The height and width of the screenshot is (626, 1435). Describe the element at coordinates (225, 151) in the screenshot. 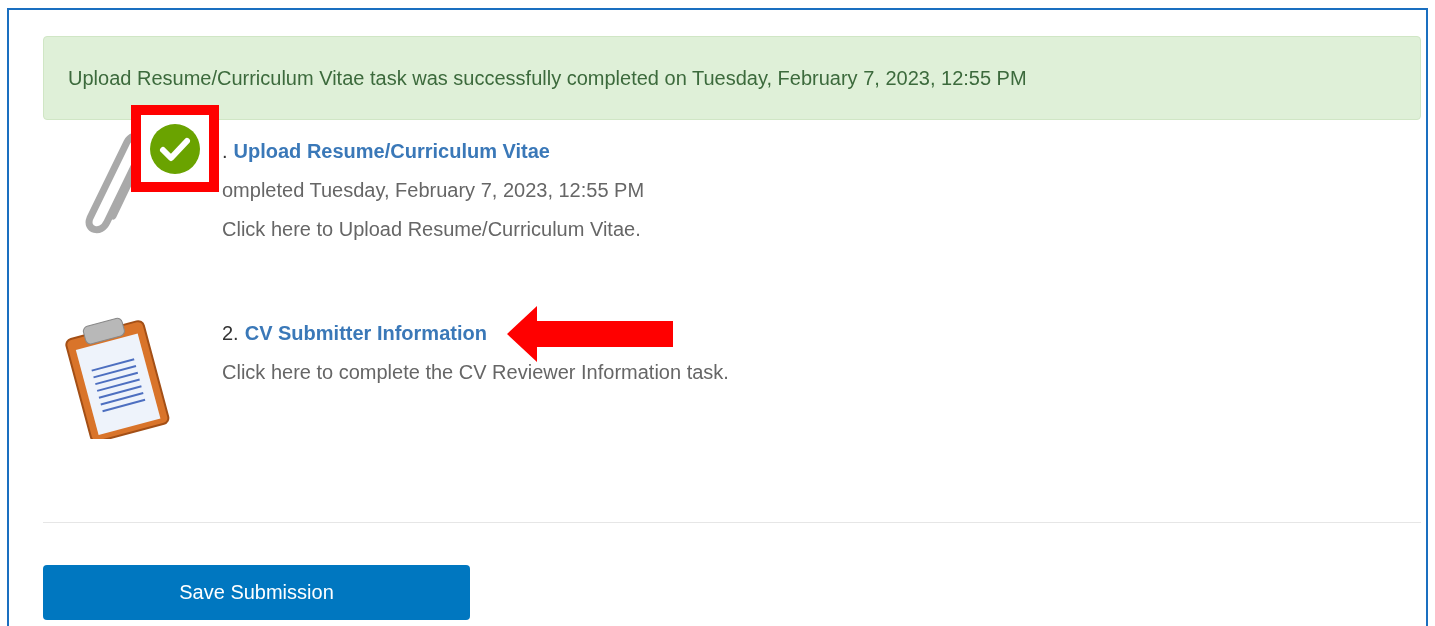

I see `task-number: .` at that location.